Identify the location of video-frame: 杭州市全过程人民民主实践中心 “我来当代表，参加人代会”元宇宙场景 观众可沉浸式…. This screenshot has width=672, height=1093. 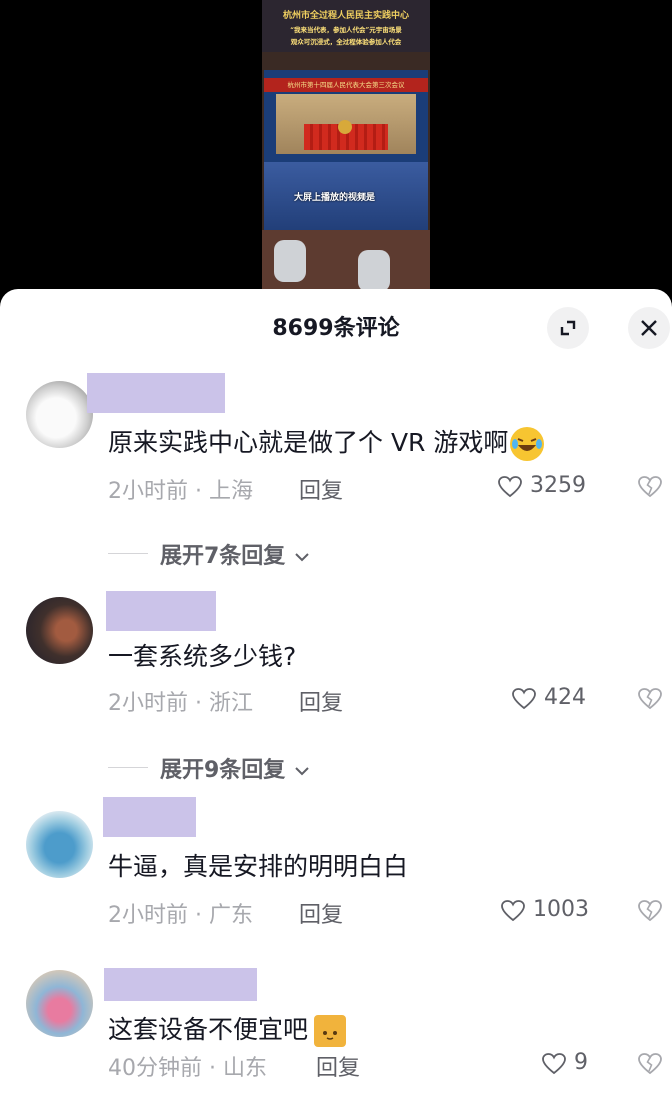
(346, 145).